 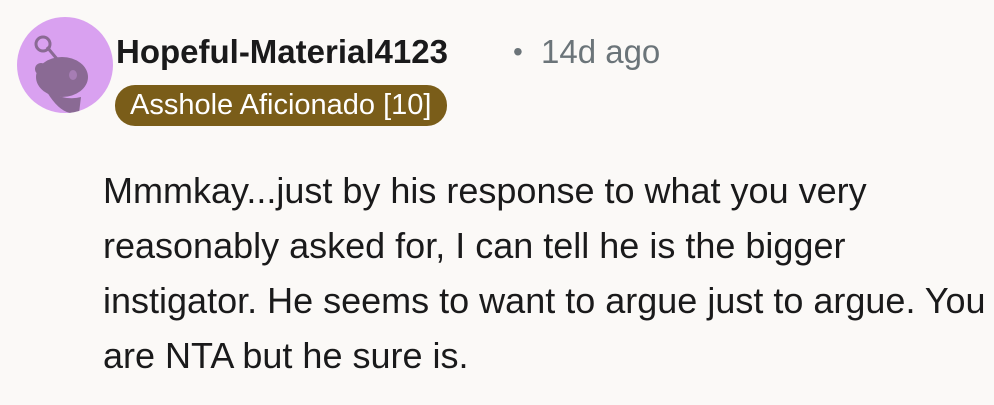 I want to click on username-link: Hopeful-Material4123, so click(x=282, y=52).